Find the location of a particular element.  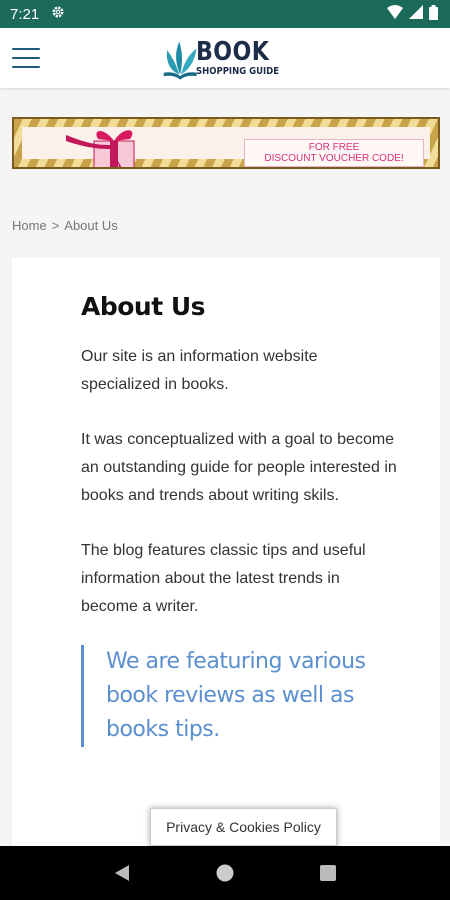

hamburger-menu-icon is located at coordinates (26, 58).